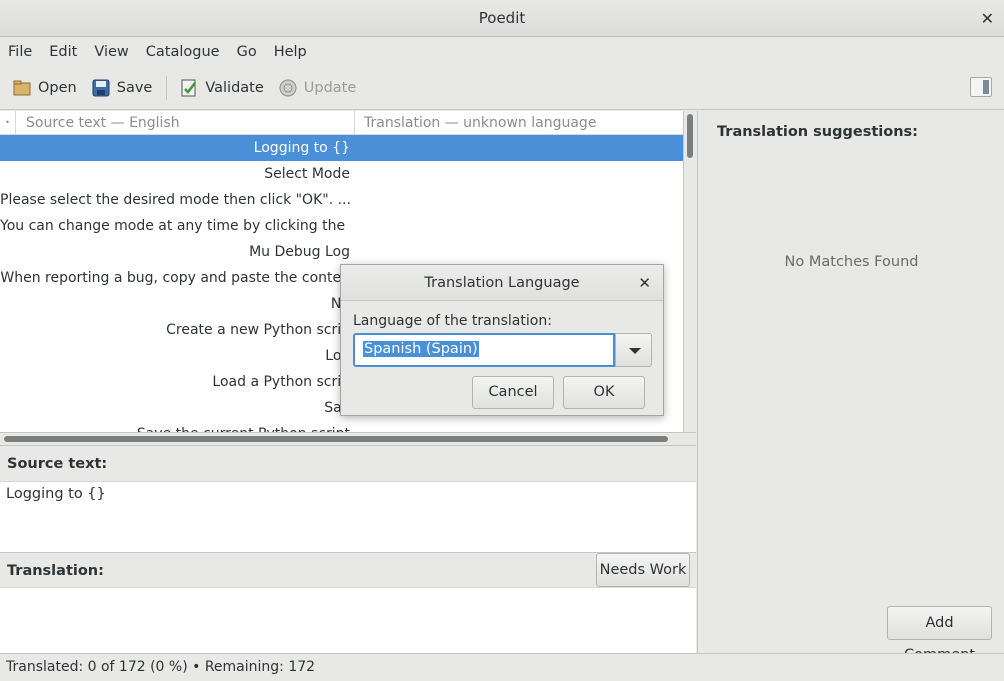  What do you see at coordinates (348, 570) in the screenshot?
I see `translation-heading: Translation:` at bounding box center [348, 570].